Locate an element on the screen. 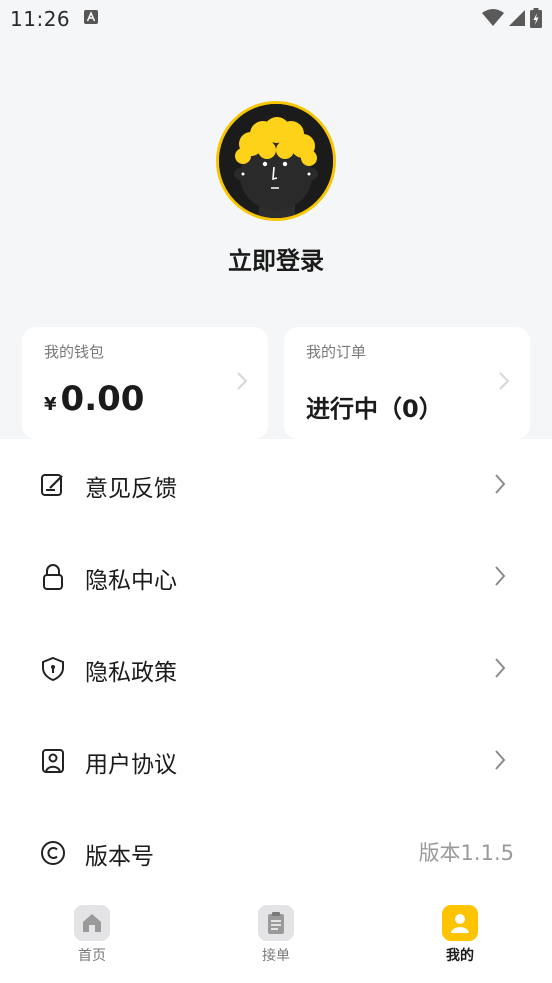 The height and width of the screenshot is (983, 552). notification-a-icon is located at coordinates (91, 17).